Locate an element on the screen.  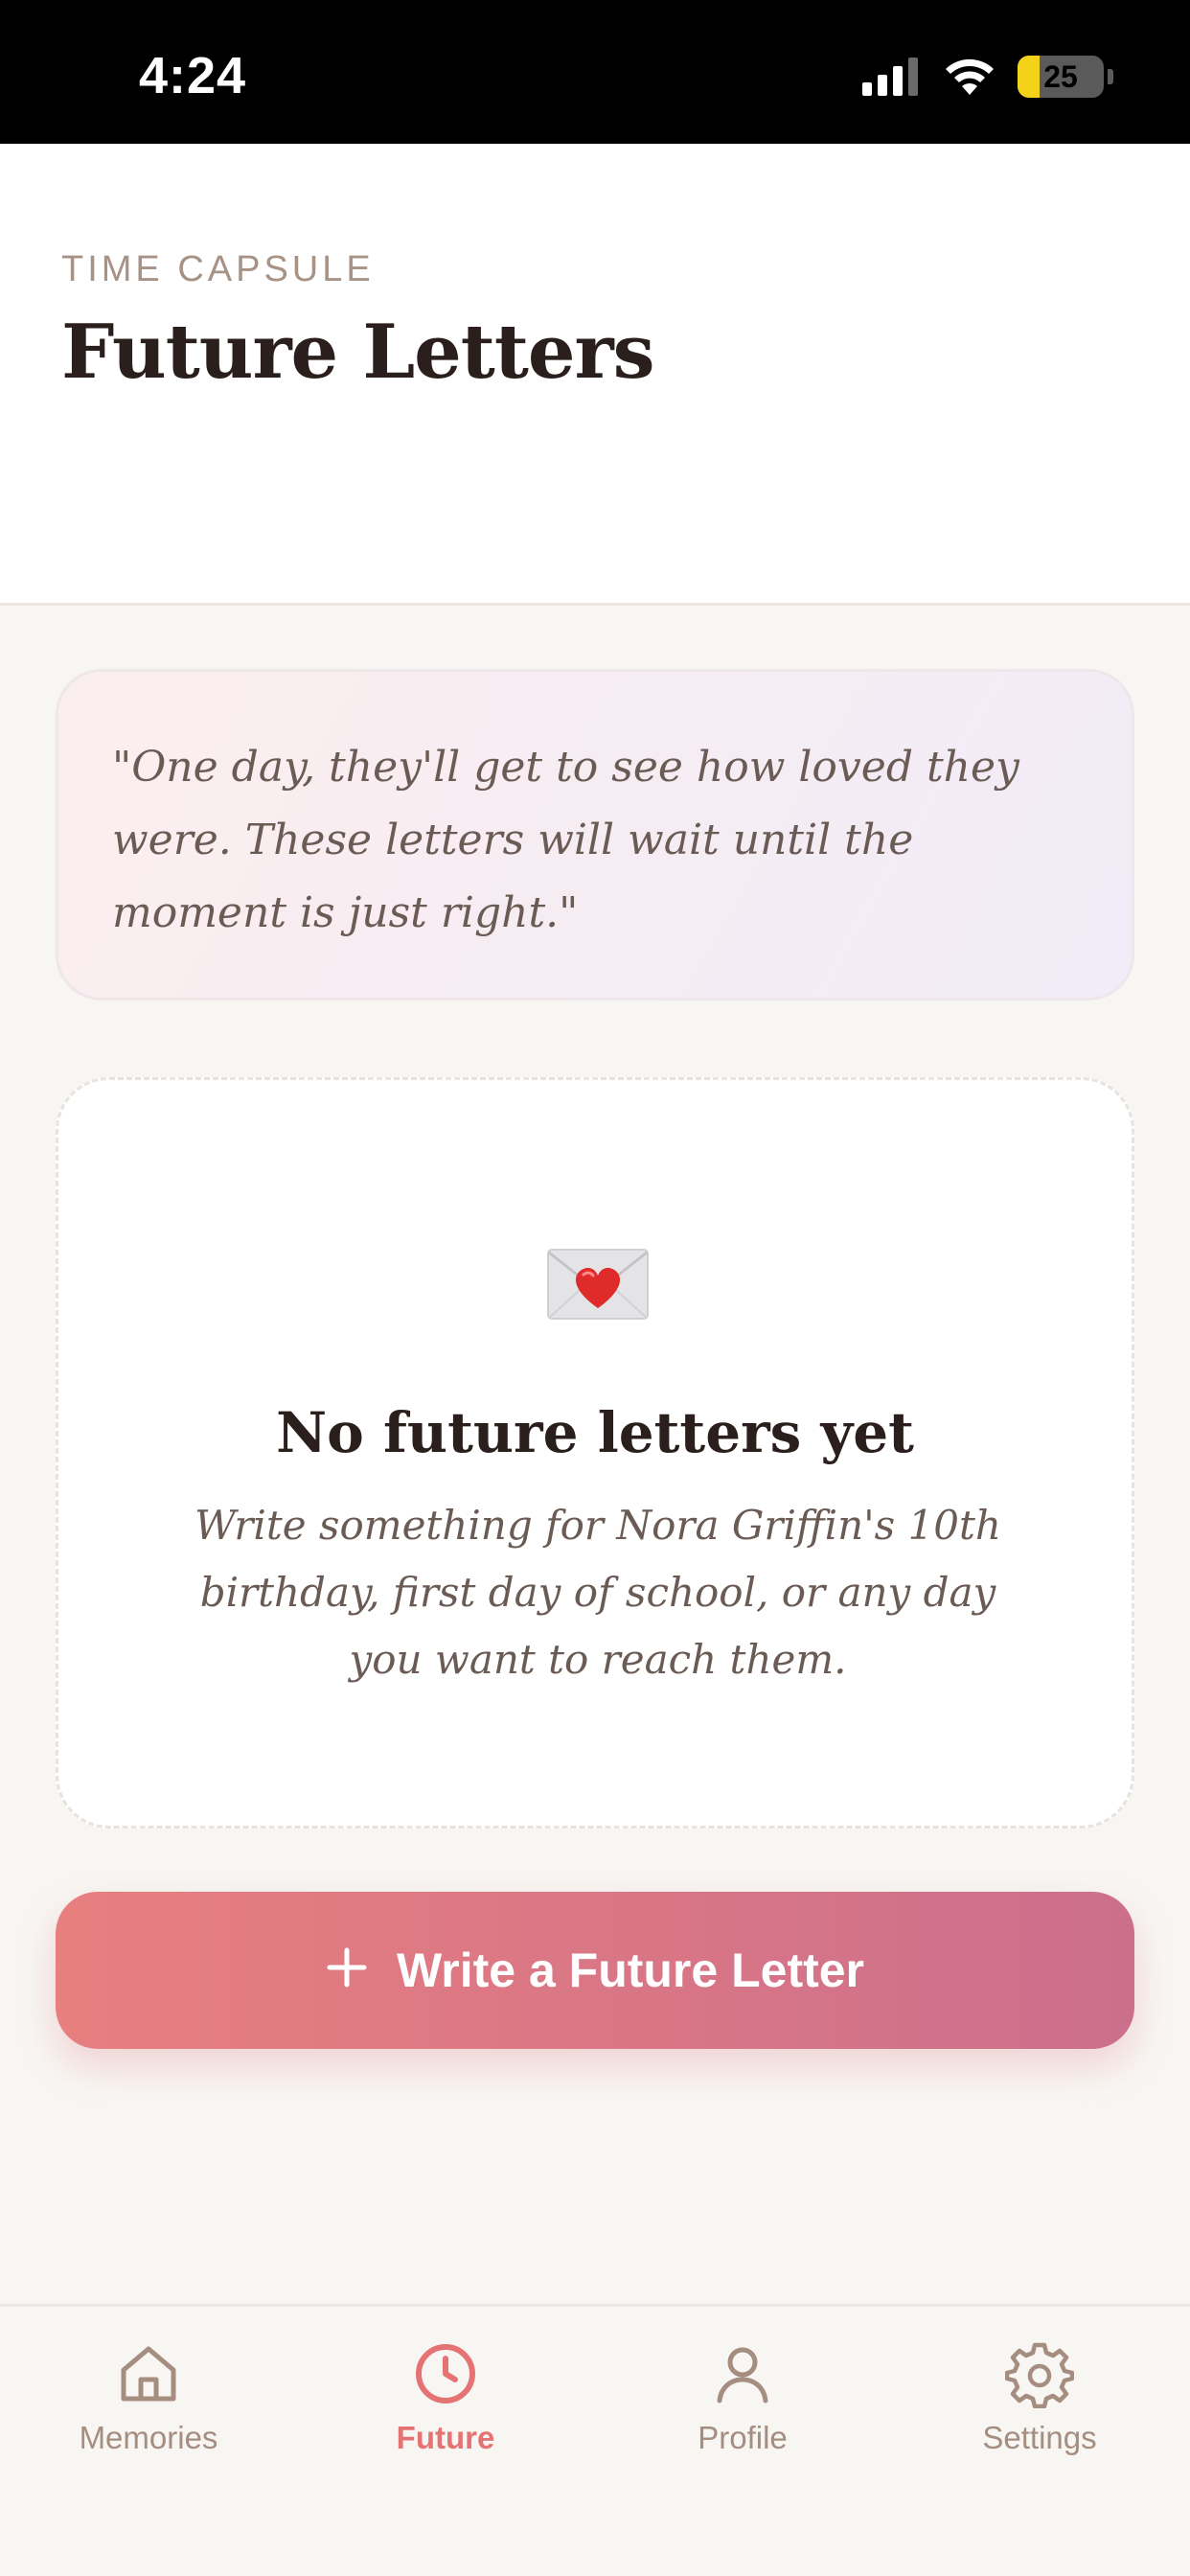
write-future-letter-label: Write a Future Letter is located at coordinates (631, 1970).